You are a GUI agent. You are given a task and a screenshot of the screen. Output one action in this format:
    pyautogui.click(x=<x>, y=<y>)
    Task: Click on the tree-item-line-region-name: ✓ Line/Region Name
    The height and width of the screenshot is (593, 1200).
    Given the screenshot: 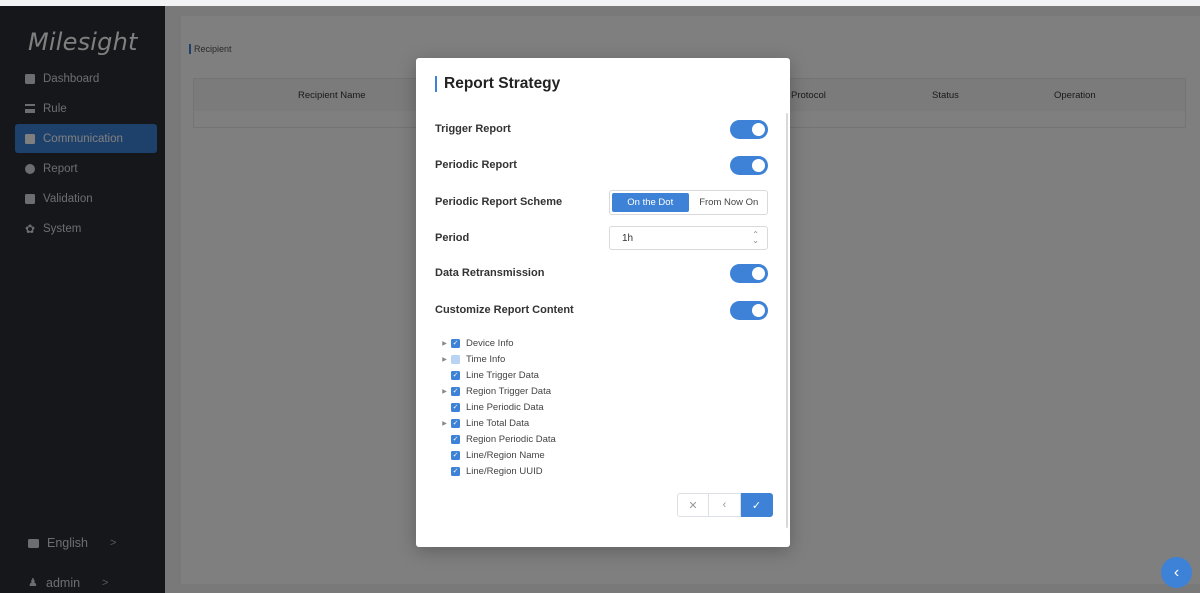 What is the action you would take?
    pyautogui.click(x=598, y=455)
    